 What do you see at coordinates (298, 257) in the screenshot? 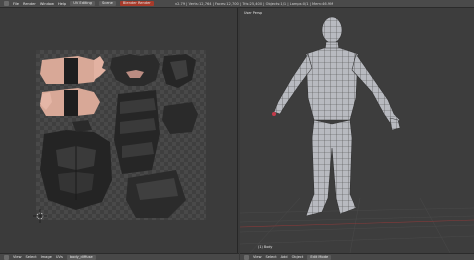
I see `vp-menu-object: Object` at bounding box center [298, 257].